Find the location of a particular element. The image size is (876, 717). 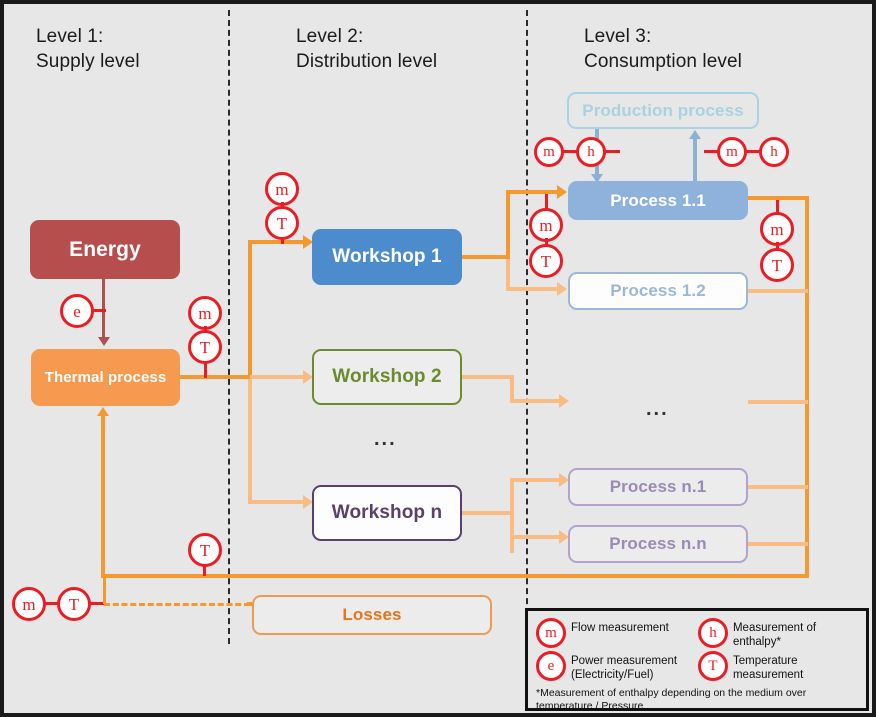

measurement-t-supply-label: T is located at coordinates (205, 347).